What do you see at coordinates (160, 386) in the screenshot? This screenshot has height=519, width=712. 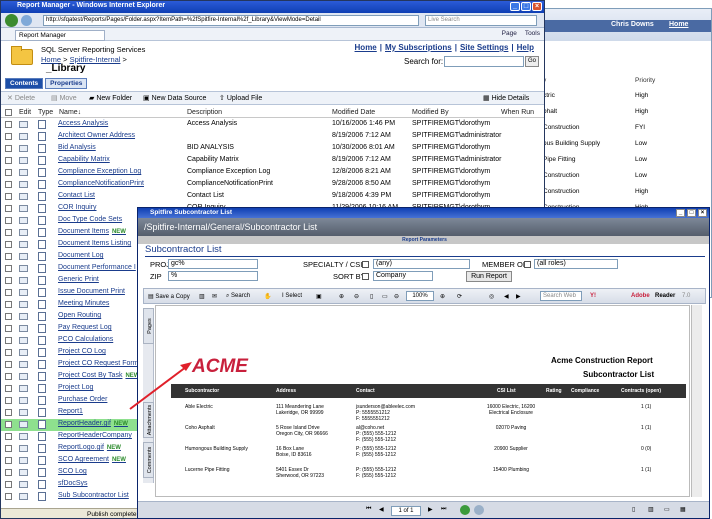 I see `annotation-arrow` at bounding box center [160, 386].